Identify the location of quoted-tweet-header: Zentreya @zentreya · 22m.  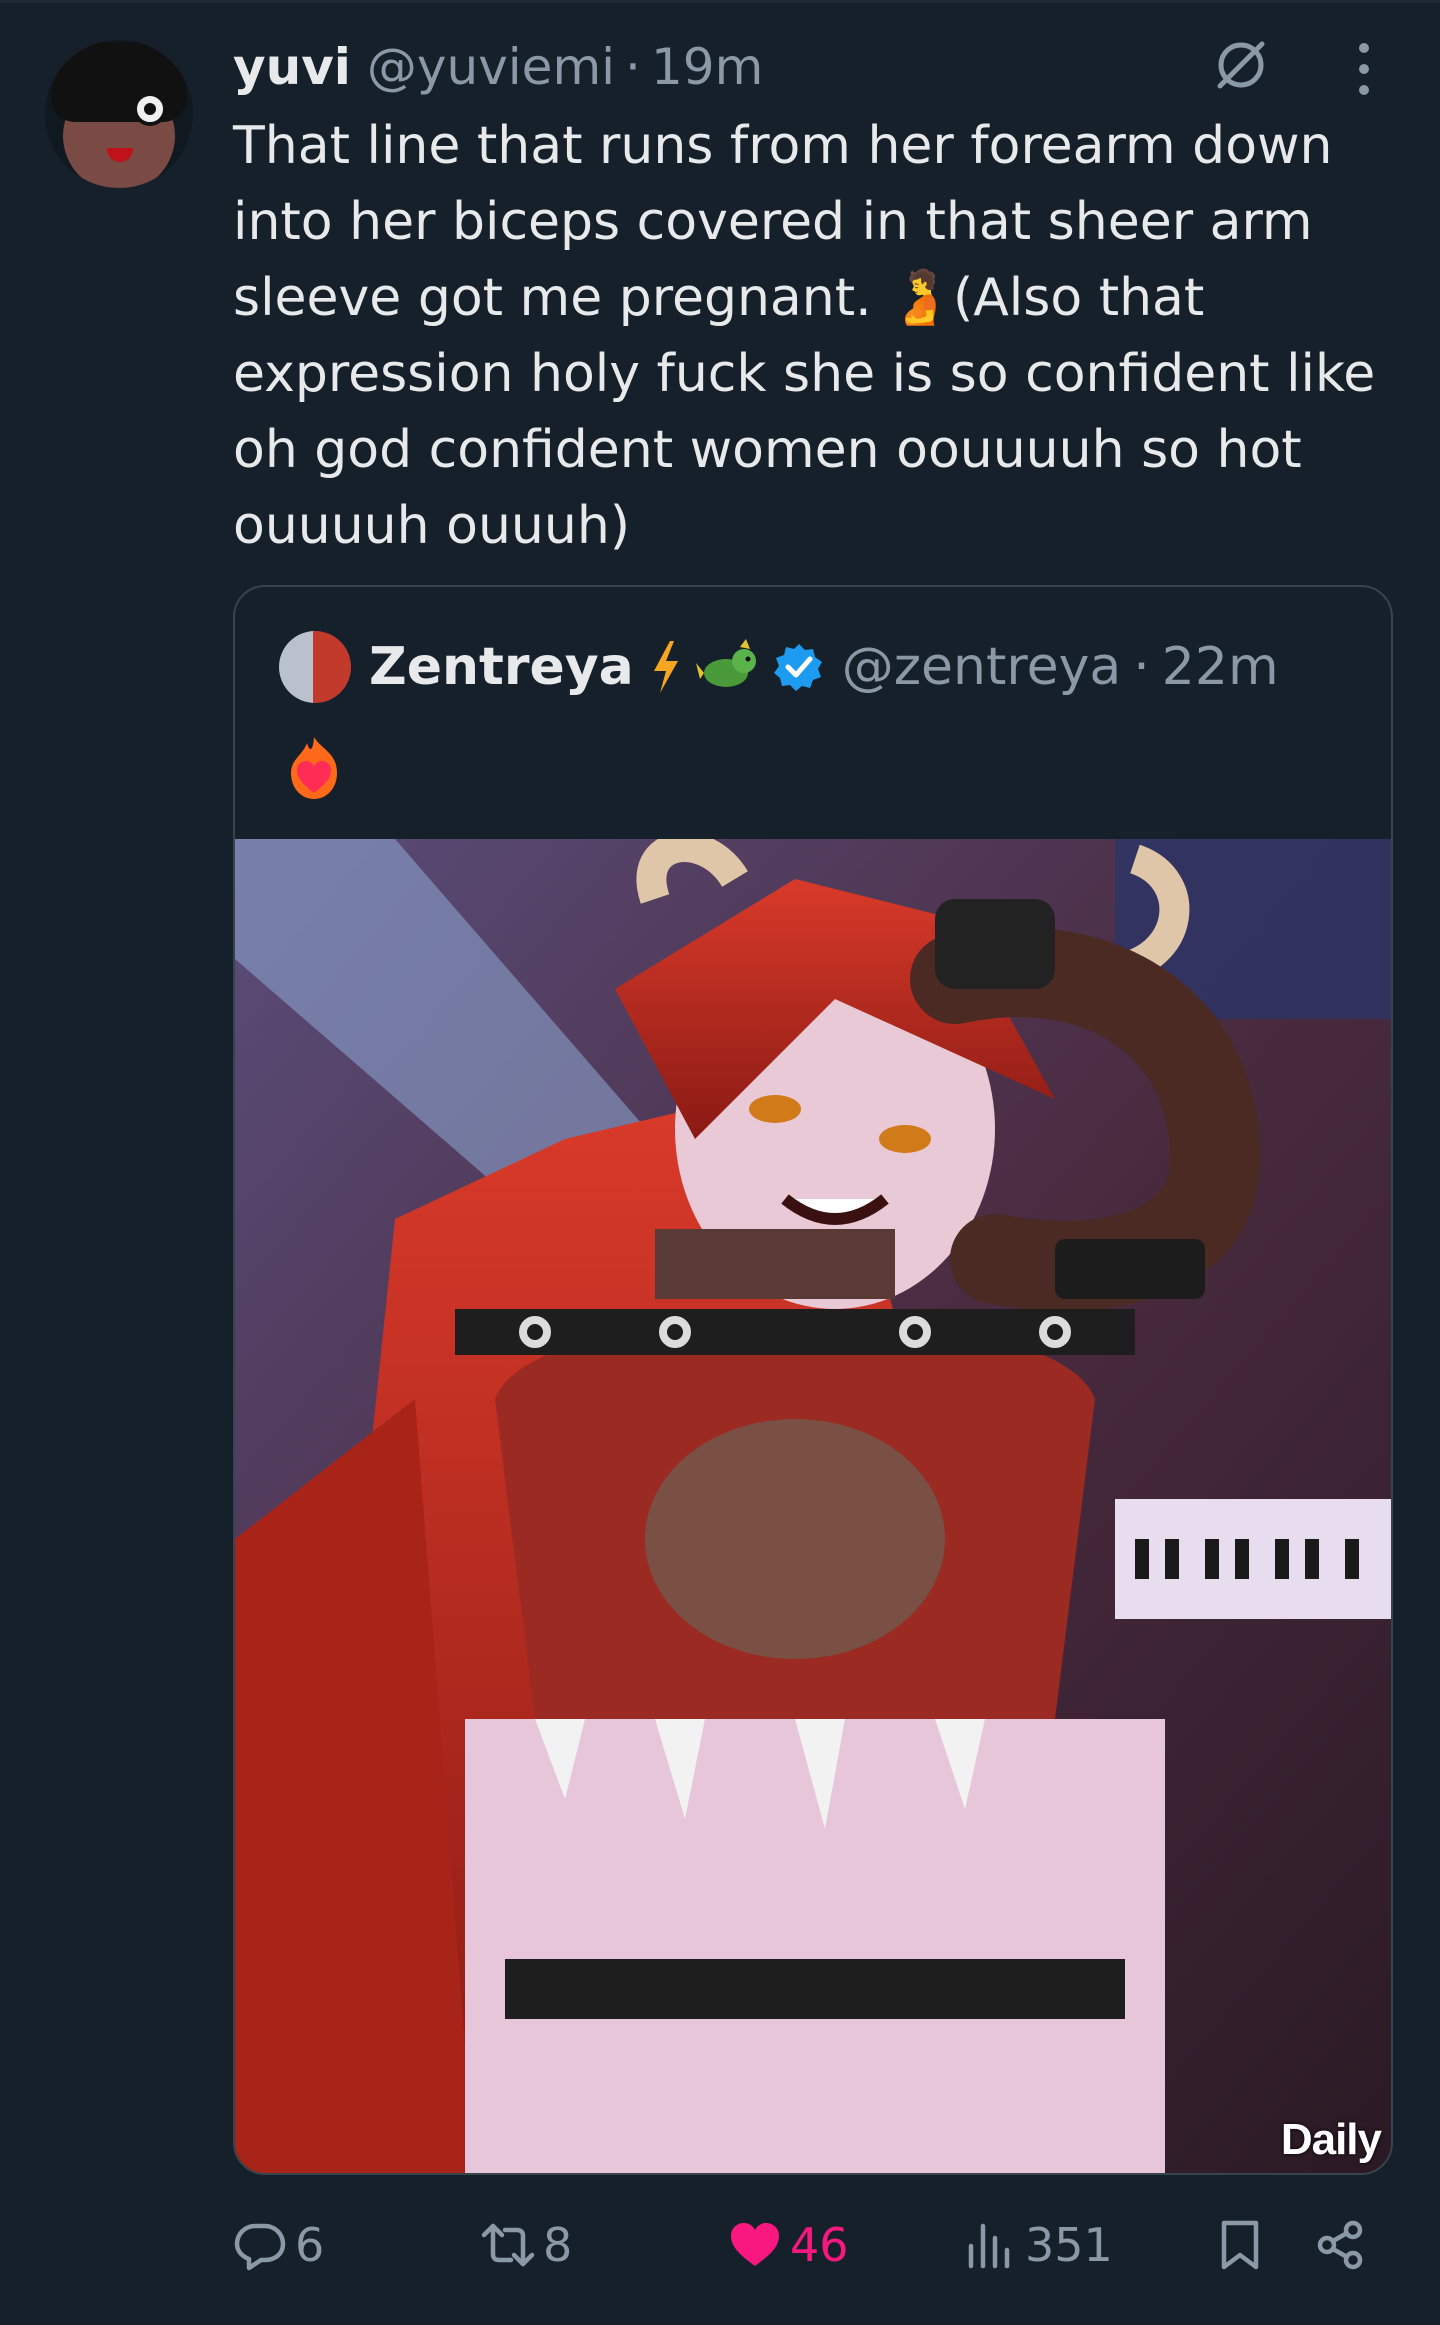
(824, 667).